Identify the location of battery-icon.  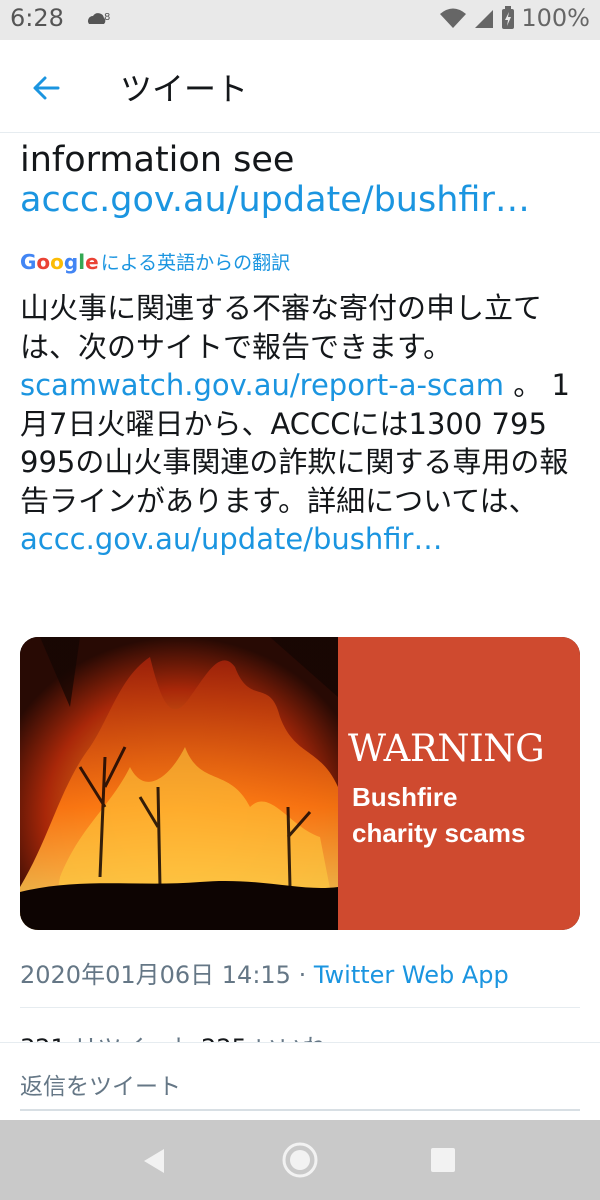
(508, 17).